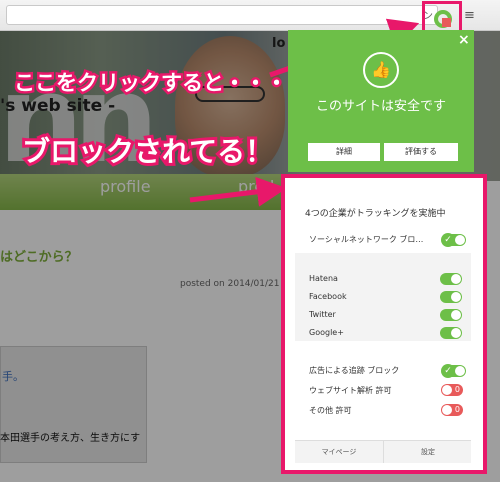 The height and width of the screenshot is (482, 500). What do you see at coordinates (344, 152) in the screenshot?
I see `detail-button: 詳細` at bounding box center [344, 152].